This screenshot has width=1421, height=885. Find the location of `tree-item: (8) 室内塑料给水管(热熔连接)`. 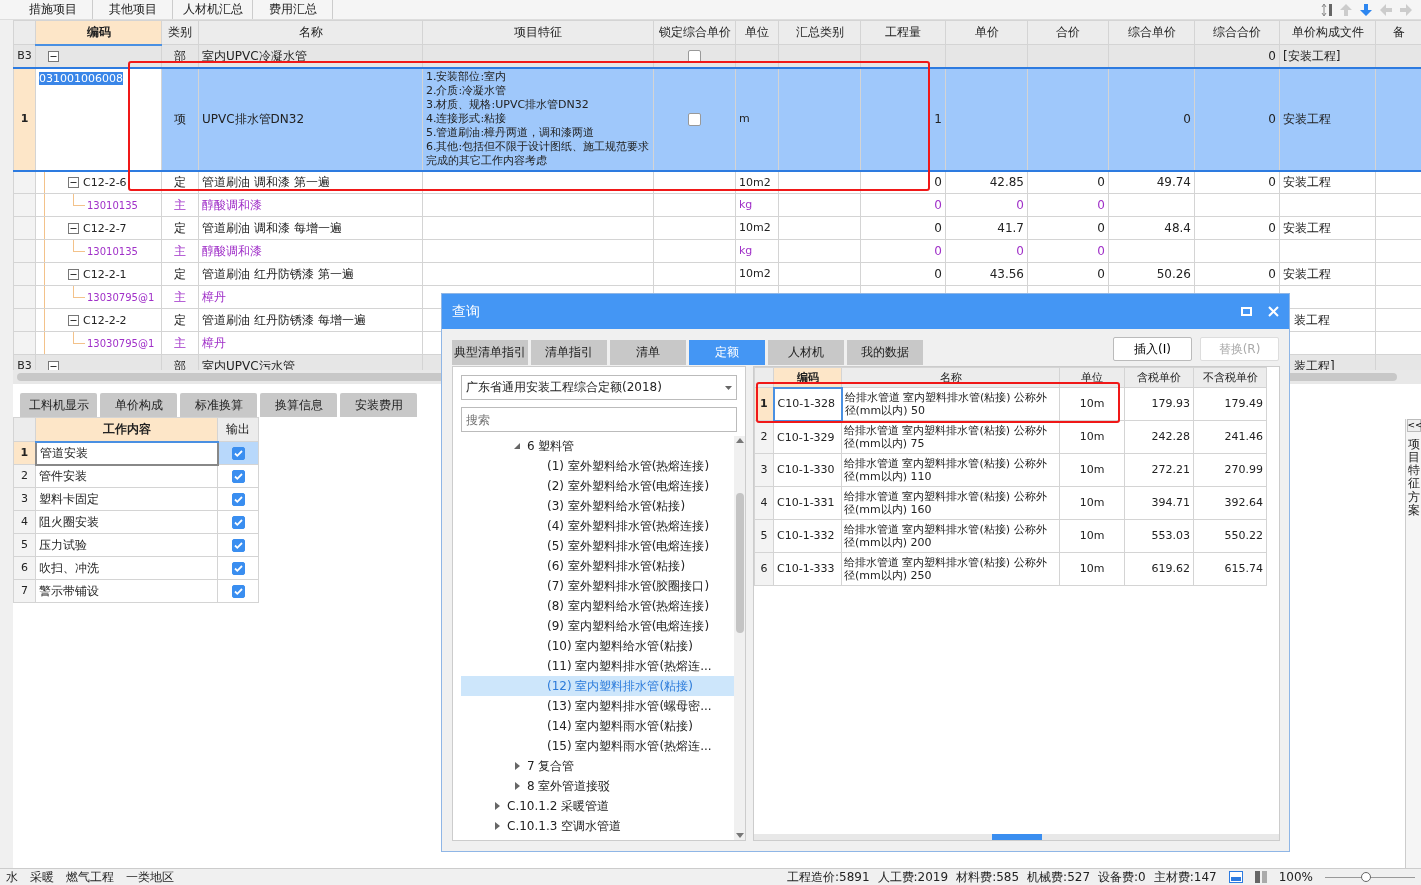

tree-item: (8) 室内塑料给水管(热熔连接) is located at coordinates (597, 606).